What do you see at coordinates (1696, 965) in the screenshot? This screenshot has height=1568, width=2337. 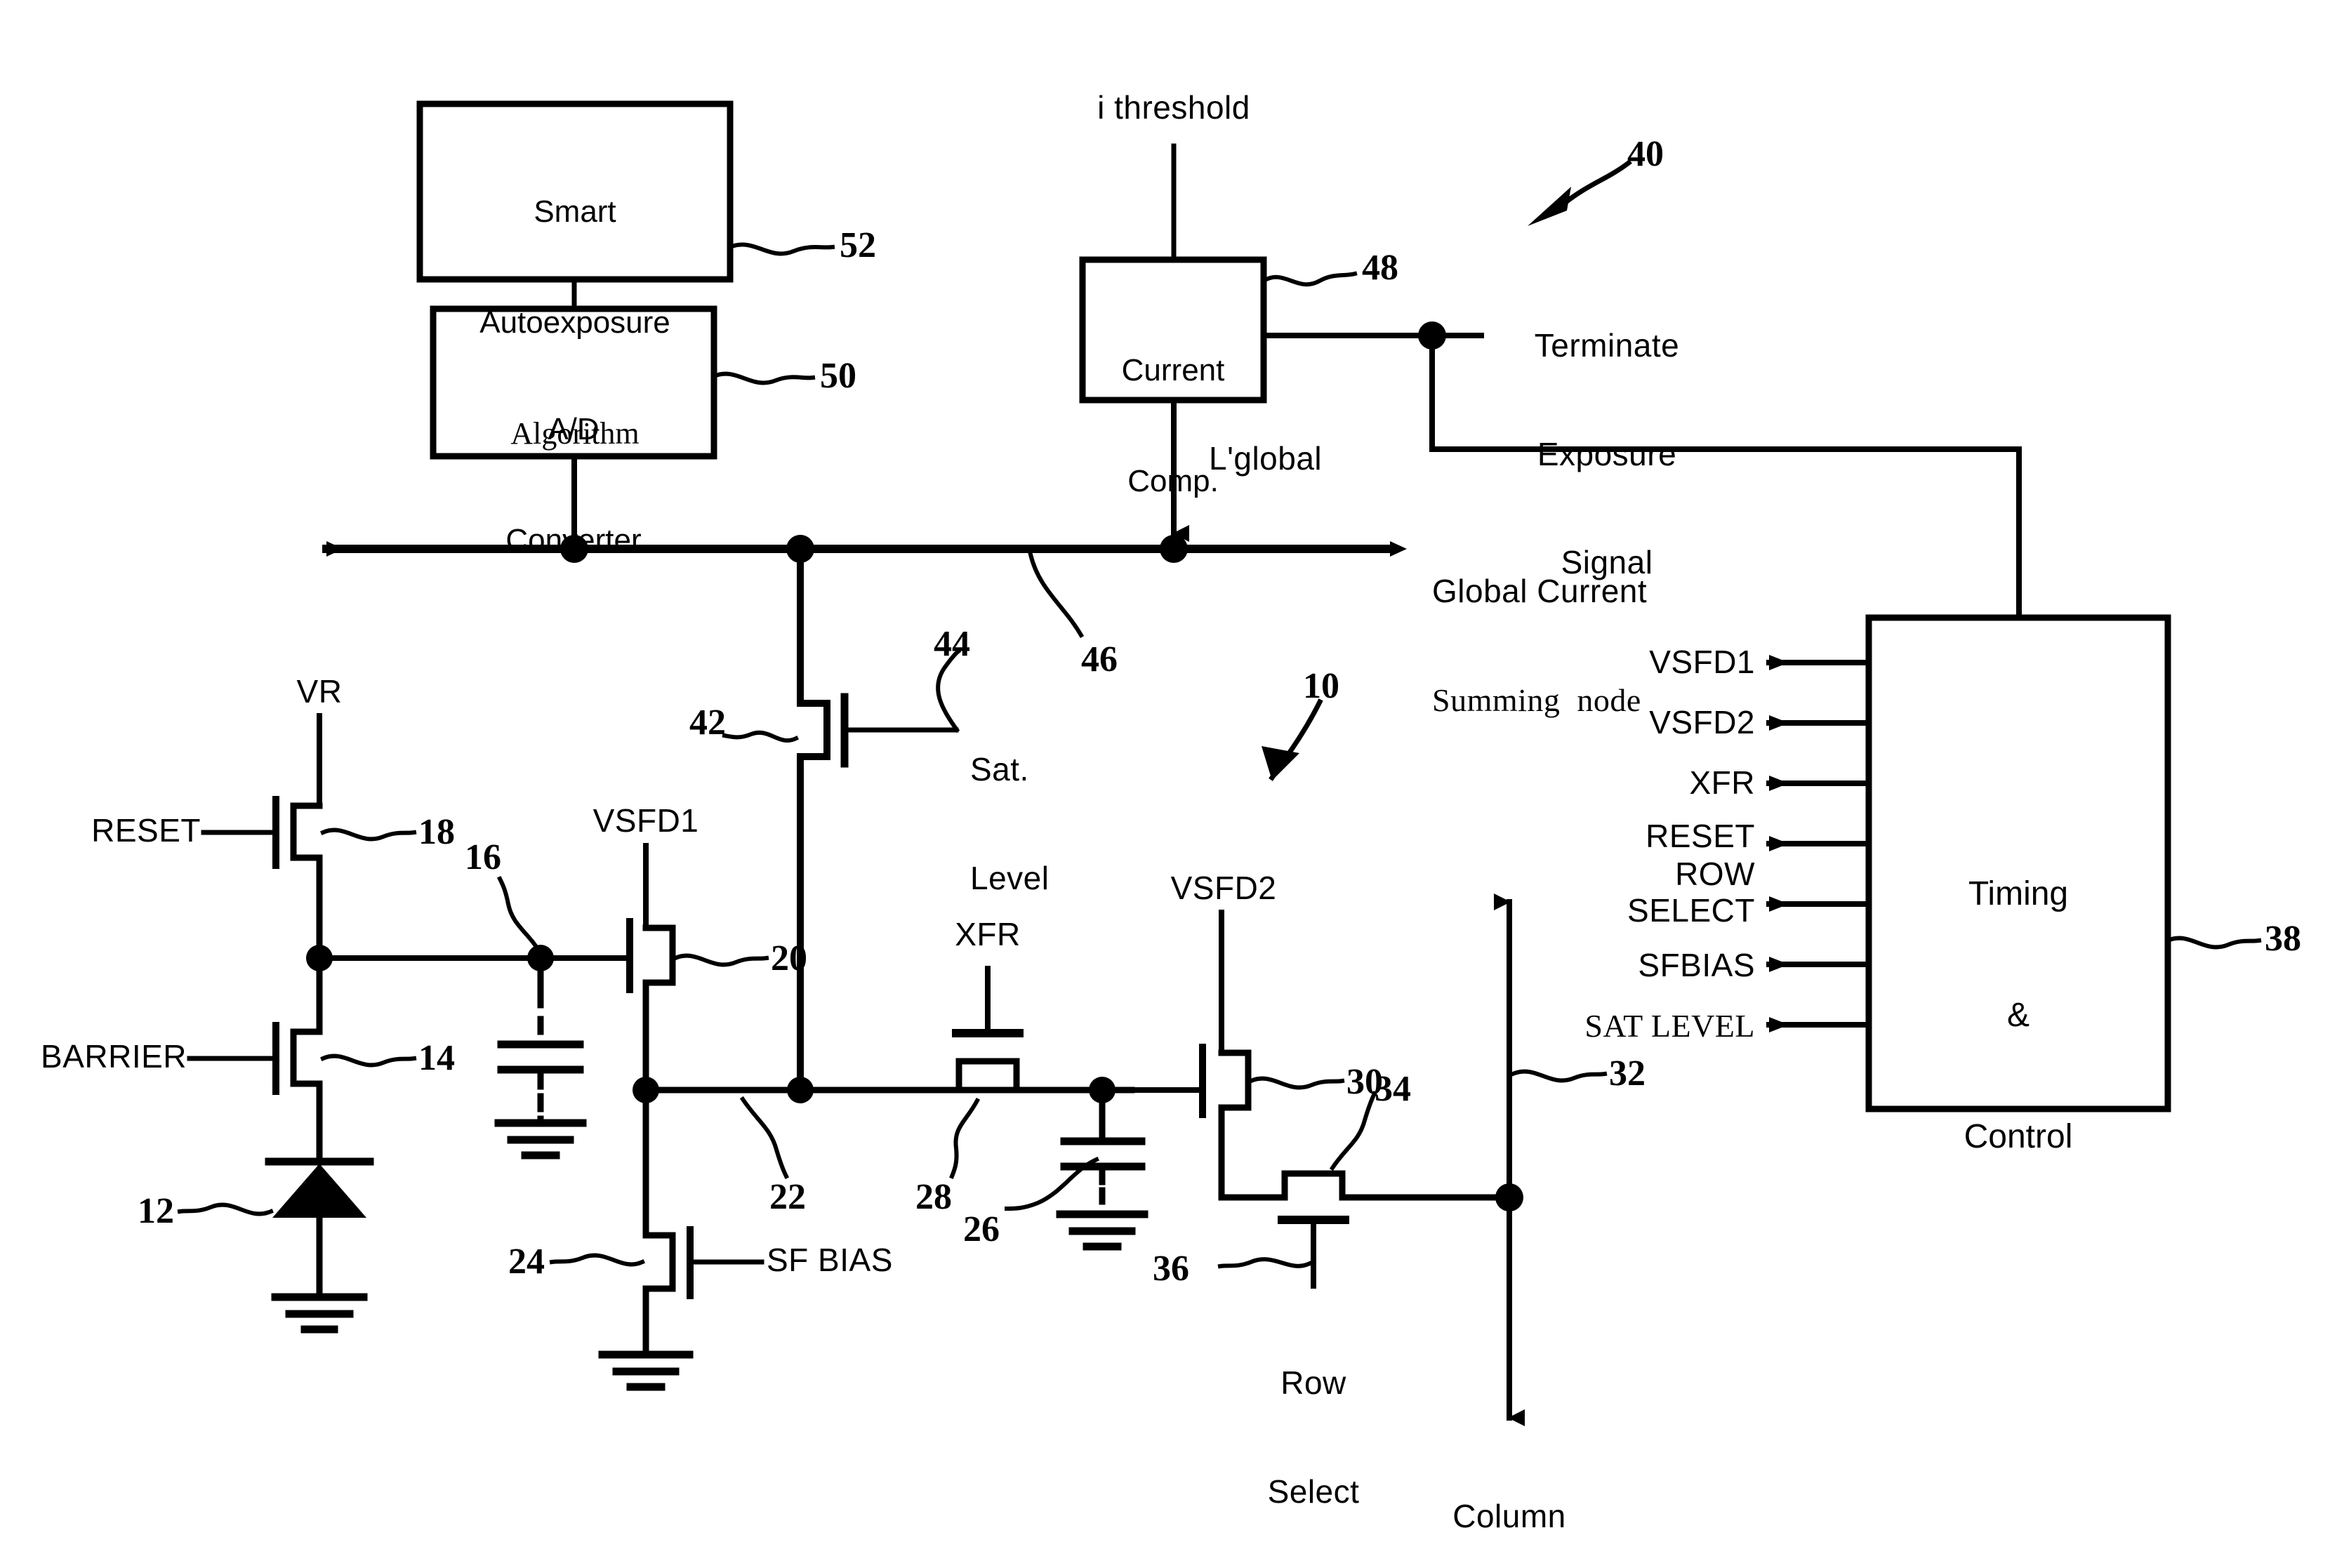 I see `signal-label-sfbias: SFBIAS` at bounding box center [1696, 965].